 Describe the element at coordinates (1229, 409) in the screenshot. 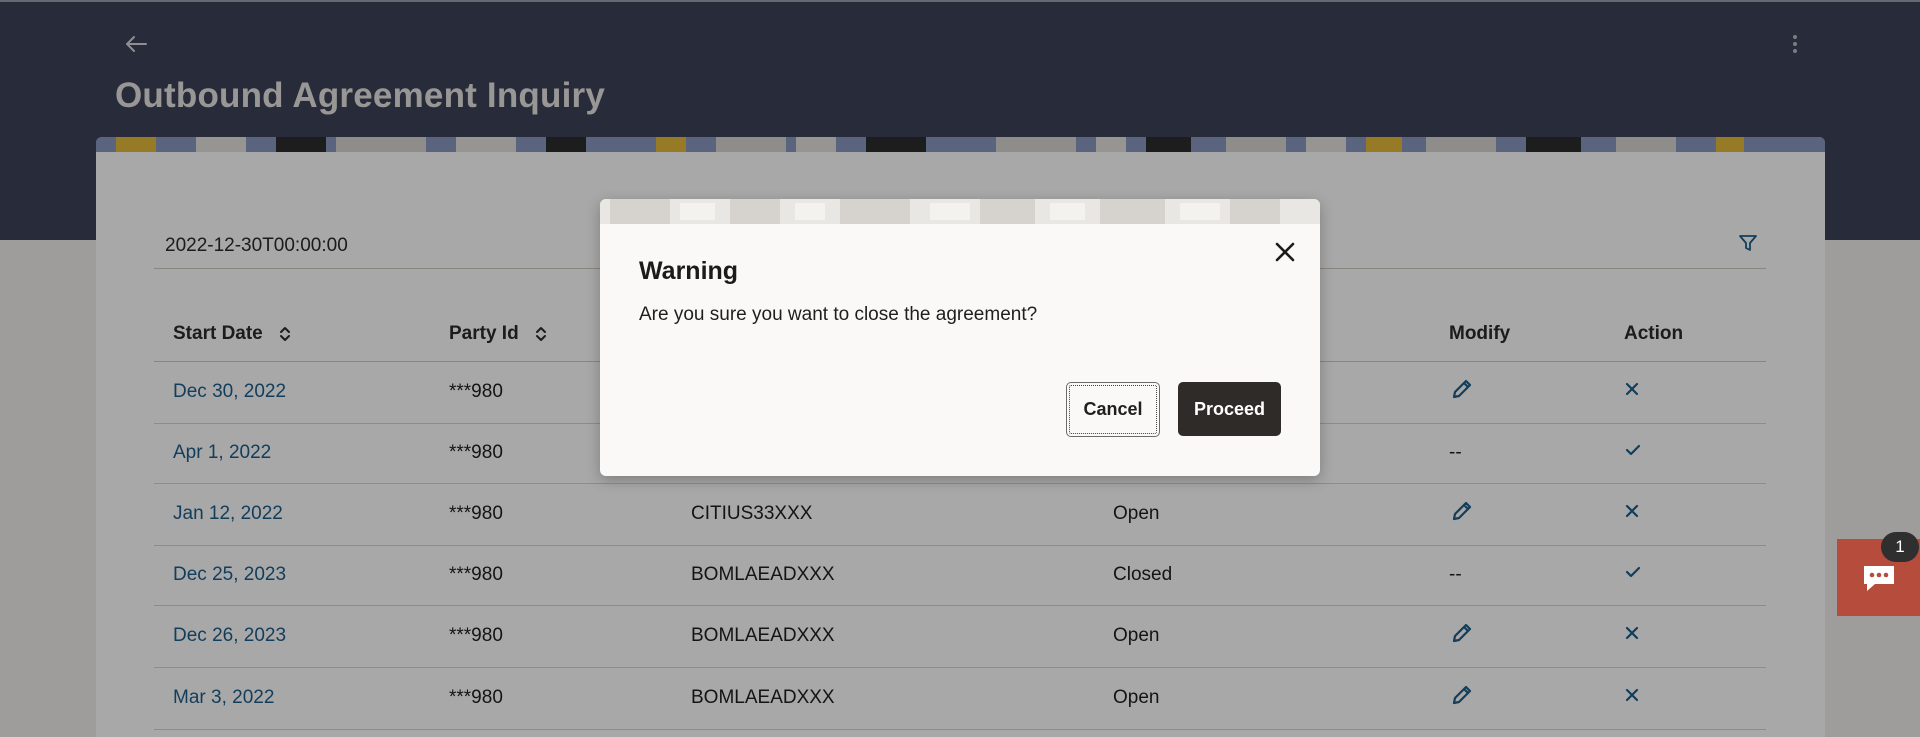

I see `proceed-button: Proceed` at that location.